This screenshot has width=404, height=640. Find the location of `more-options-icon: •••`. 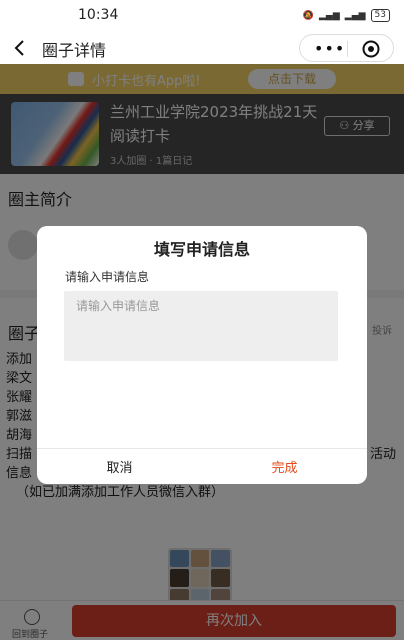

more-options-icon: ••• is located at coordinates (329, 49).